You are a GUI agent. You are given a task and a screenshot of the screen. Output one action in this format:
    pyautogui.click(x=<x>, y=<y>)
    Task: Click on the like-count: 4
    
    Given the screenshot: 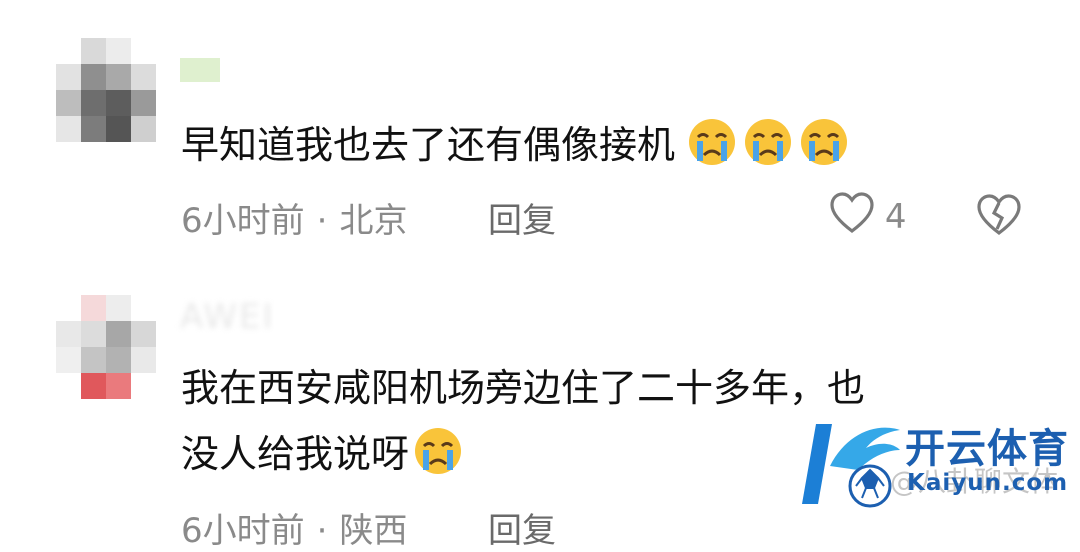 What is the action you would take?
    pyautogui.click(x=895, y=217)
    